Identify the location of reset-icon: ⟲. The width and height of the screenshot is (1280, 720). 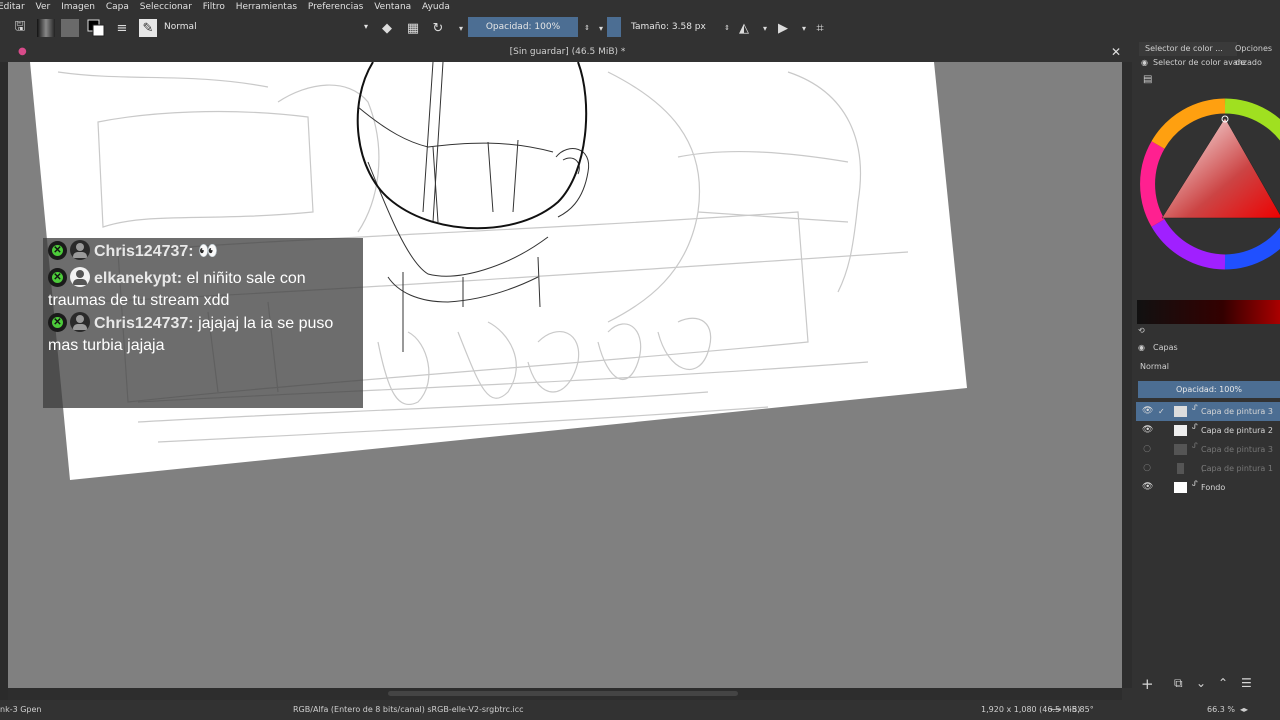
(1141, 330).